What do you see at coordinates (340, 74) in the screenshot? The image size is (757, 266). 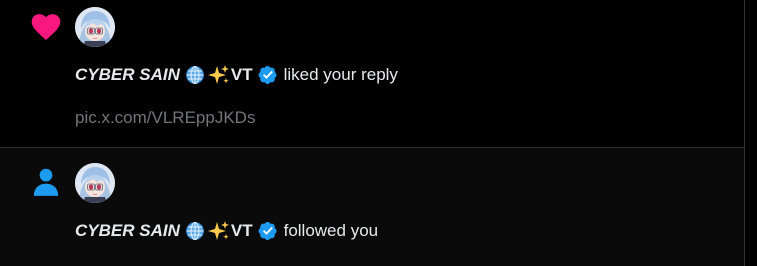 I see `notification-action: liked your reply` at bounding box center [340, 74].